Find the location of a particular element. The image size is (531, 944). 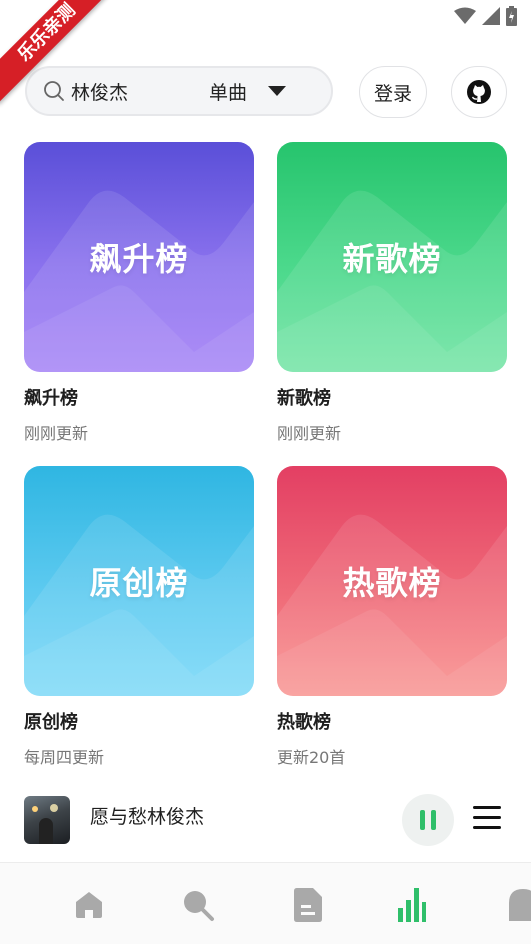

bottom-nav is located at coordinates (265, 903).